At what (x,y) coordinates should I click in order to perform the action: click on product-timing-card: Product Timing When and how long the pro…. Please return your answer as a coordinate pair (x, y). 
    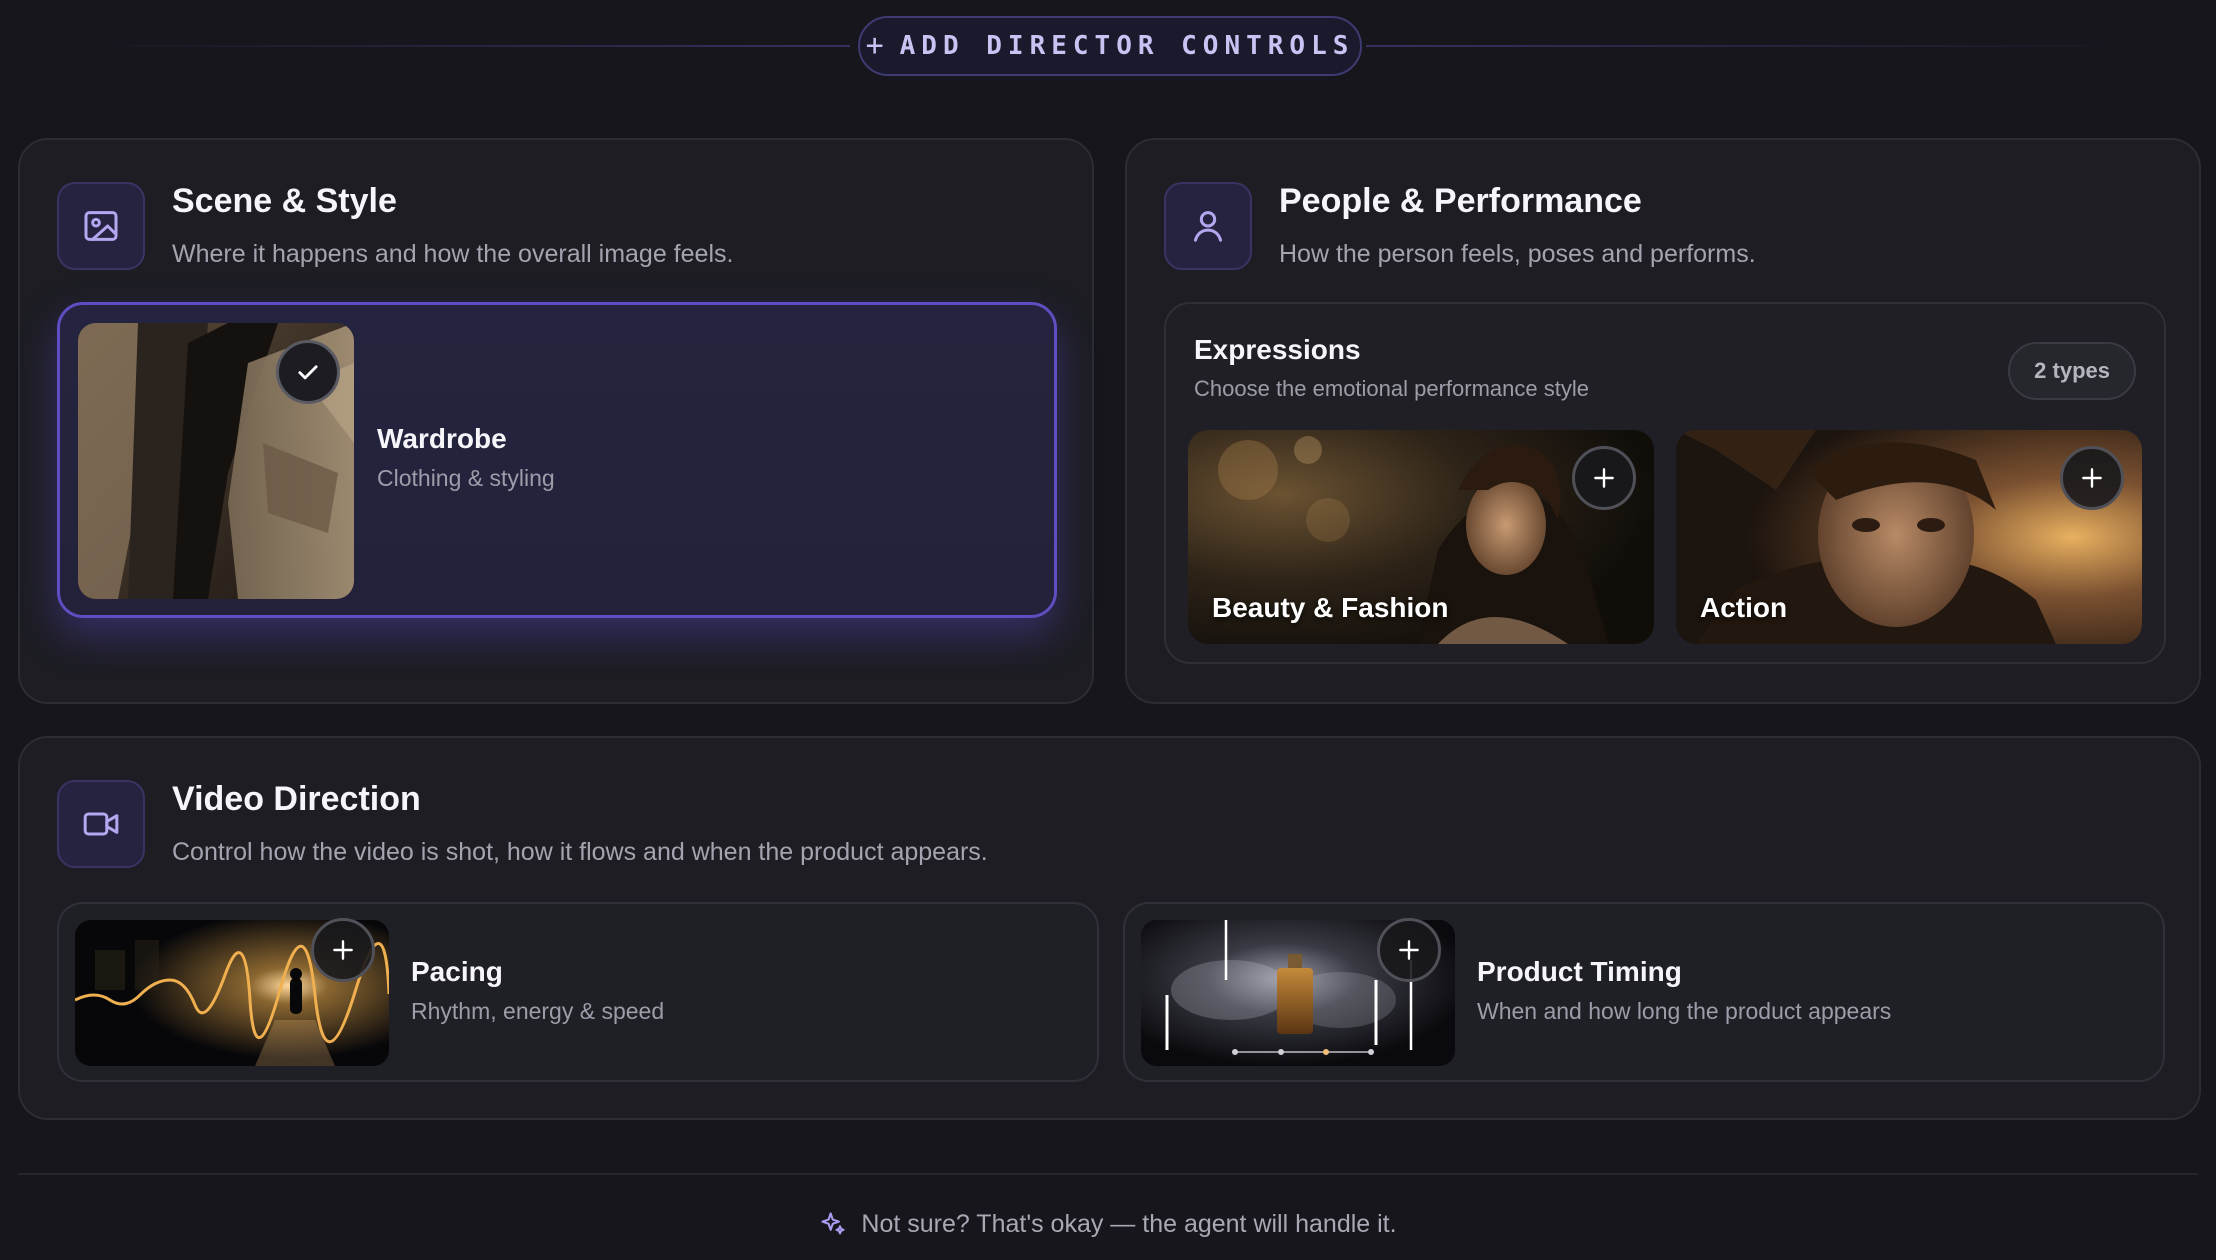
    Looking at the image, I should click on (1644, 992).